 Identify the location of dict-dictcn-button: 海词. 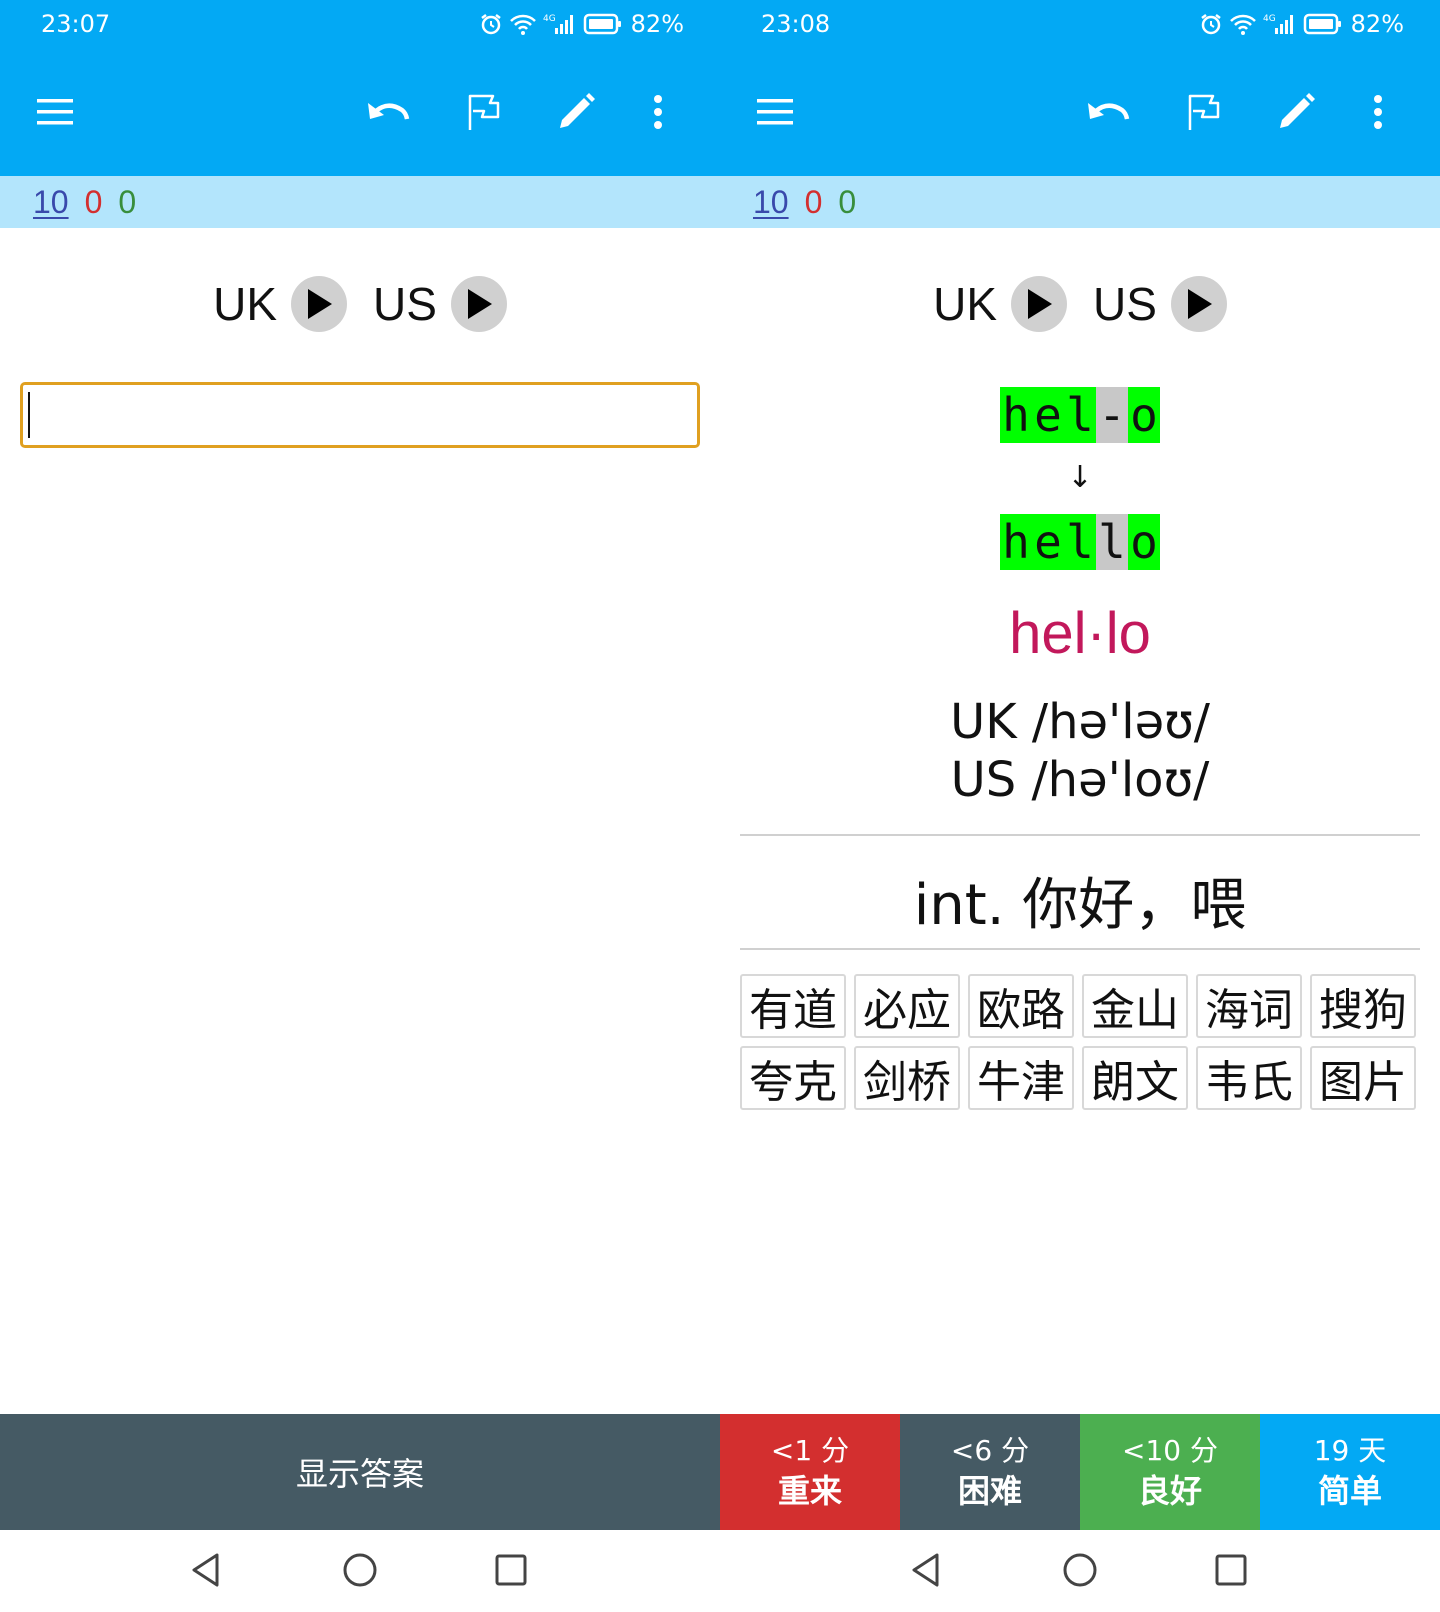
(1249, 1006).